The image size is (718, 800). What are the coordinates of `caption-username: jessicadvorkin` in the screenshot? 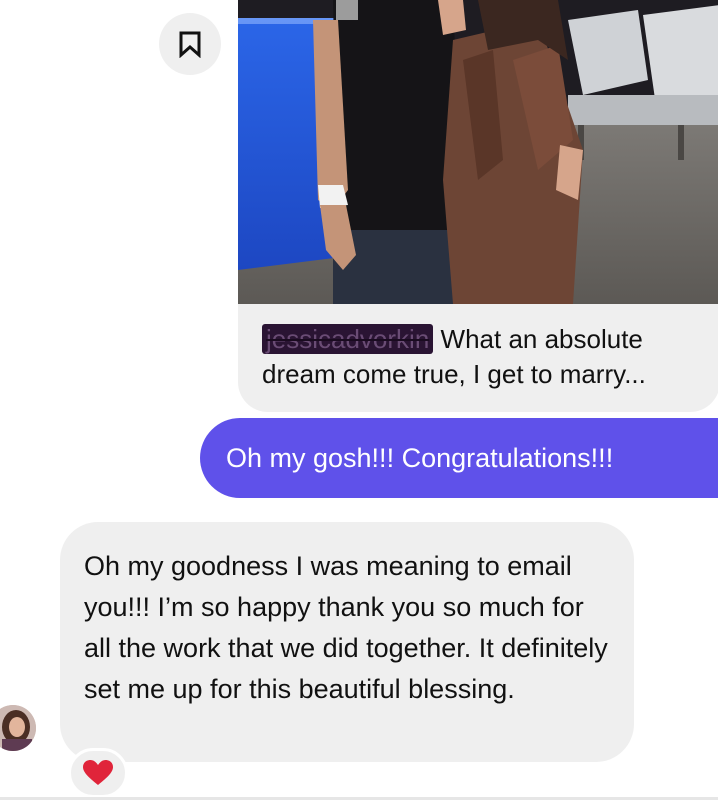 It's located at (348, 339).